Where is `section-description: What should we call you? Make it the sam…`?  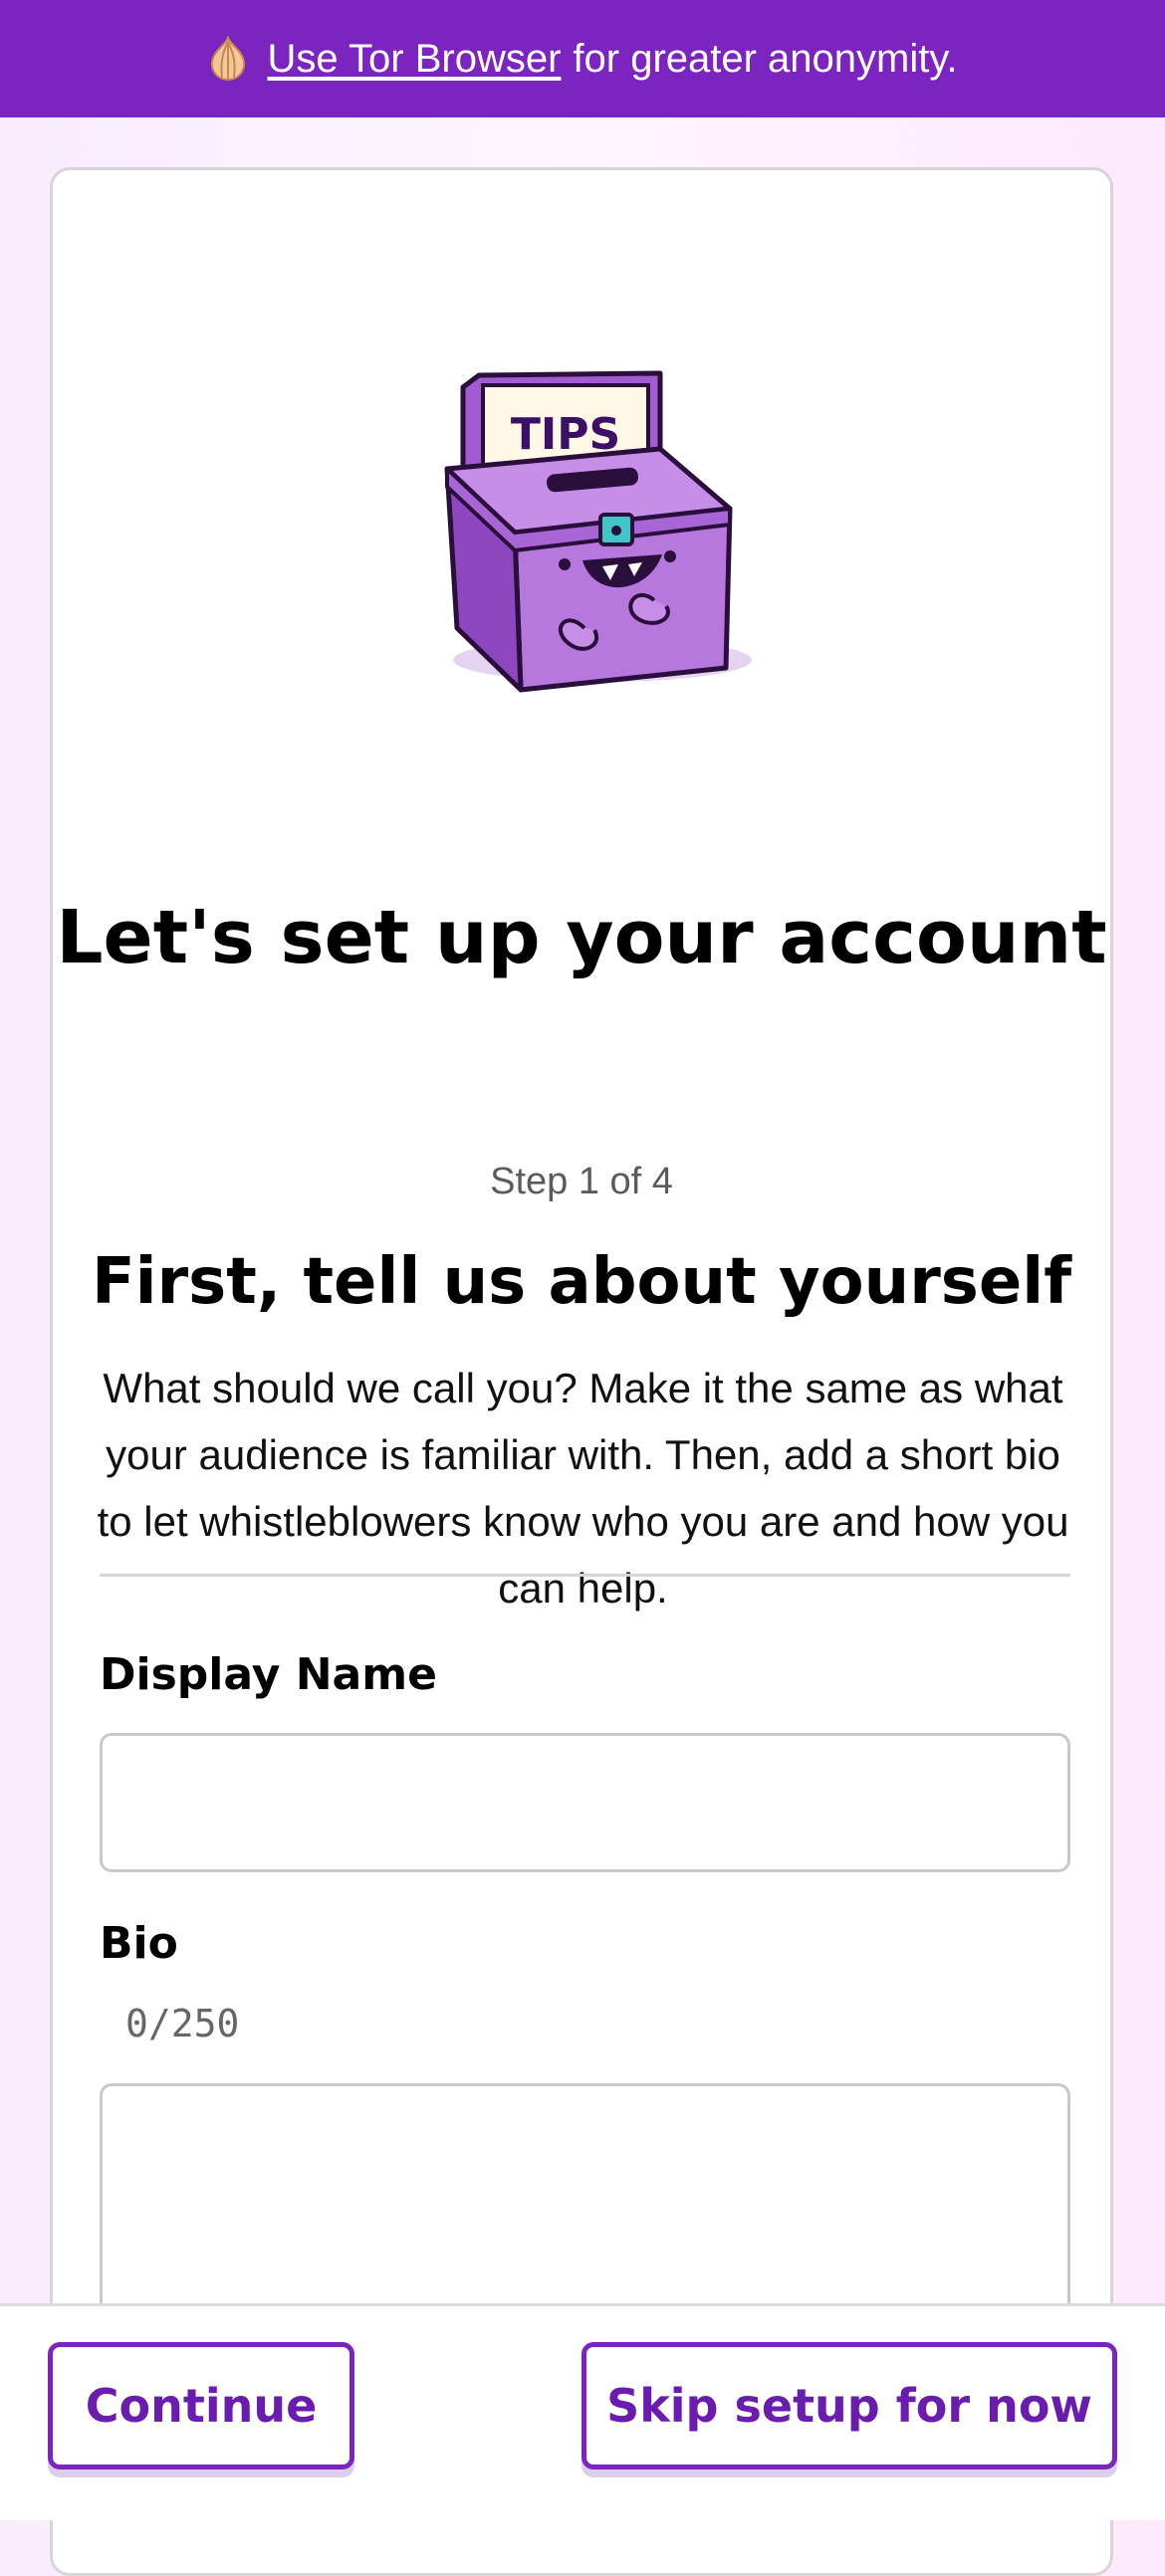 section-description: What should we call you? Make it the sam… is located at coordinates (583, 1488).